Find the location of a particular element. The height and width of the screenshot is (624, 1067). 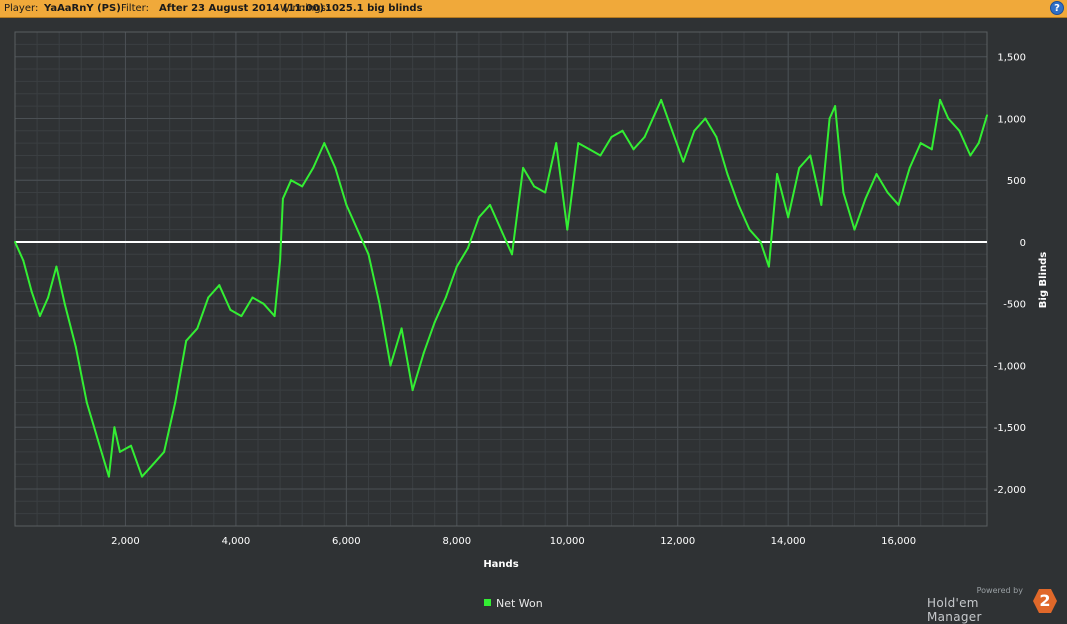

x-tick-label: 8,000 is located at coordinates (456, 541).